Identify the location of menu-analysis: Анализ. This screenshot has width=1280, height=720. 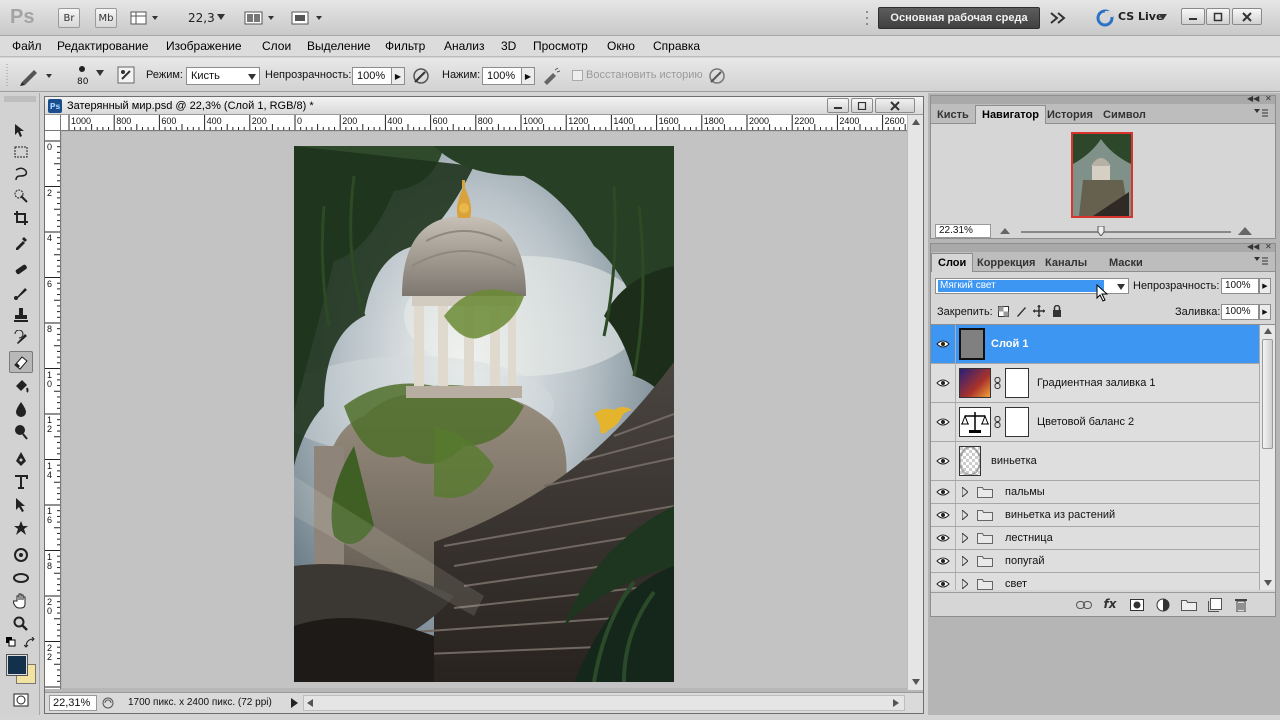
(464, 46).